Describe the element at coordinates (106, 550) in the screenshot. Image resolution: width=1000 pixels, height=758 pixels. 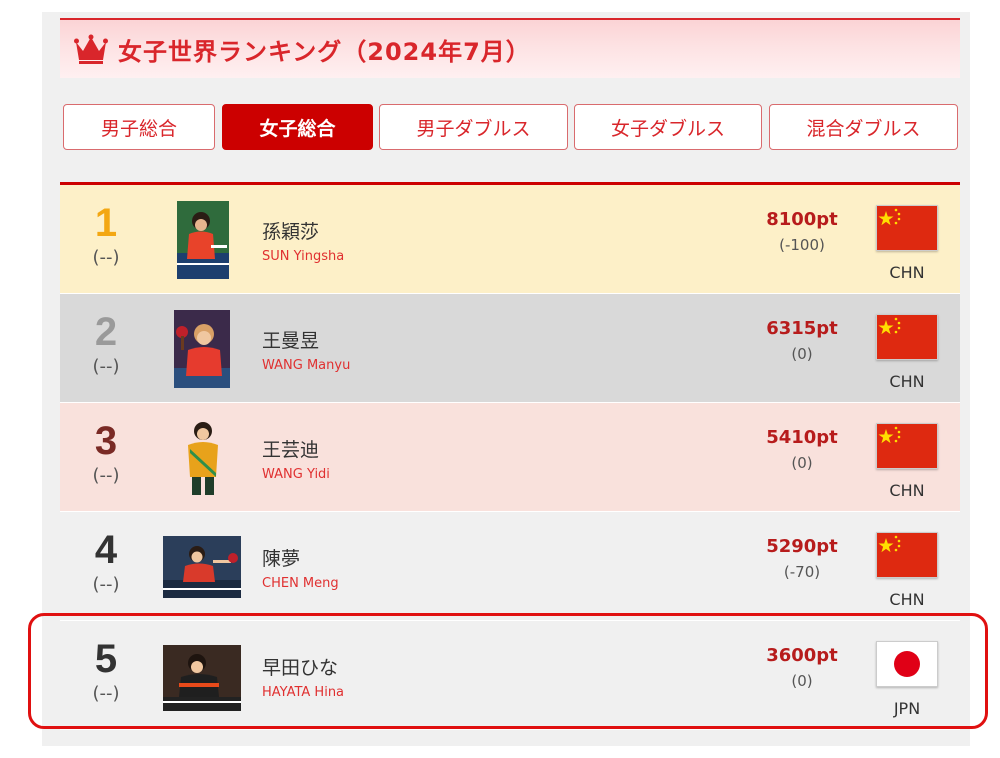
I see `rank-number: 4` at that location.